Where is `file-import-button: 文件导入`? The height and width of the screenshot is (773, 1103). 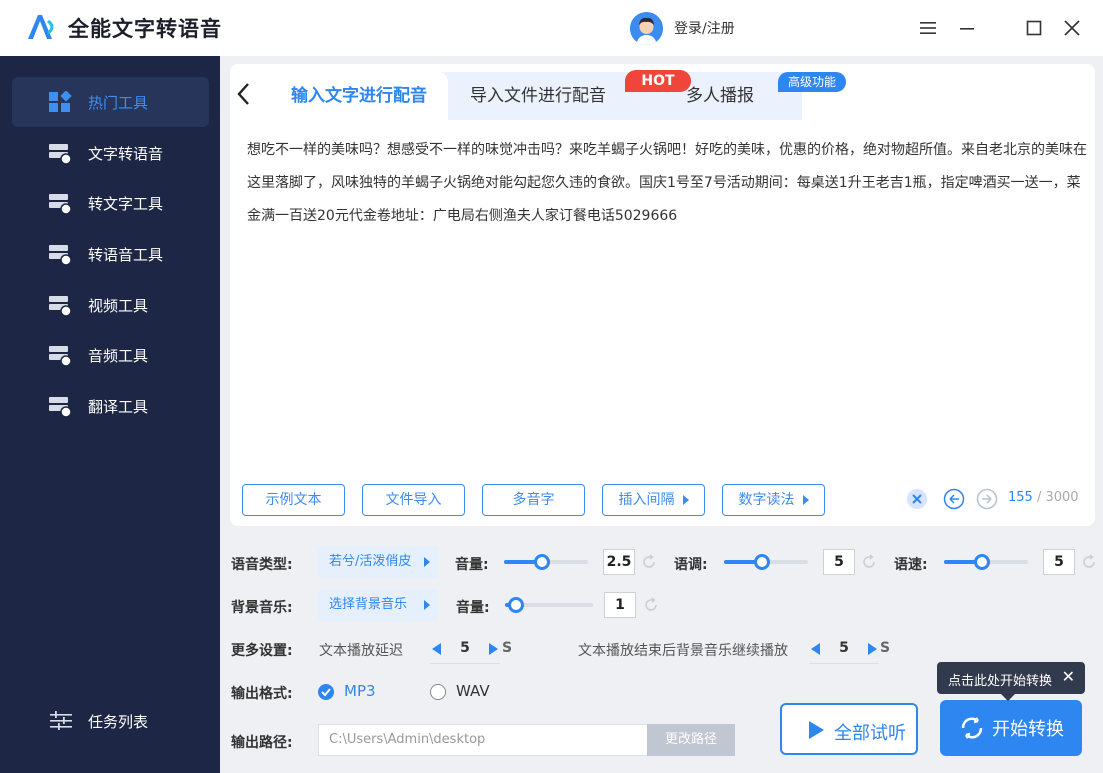
file-import-button: 文件导入 is located at coordinates (413, 500).